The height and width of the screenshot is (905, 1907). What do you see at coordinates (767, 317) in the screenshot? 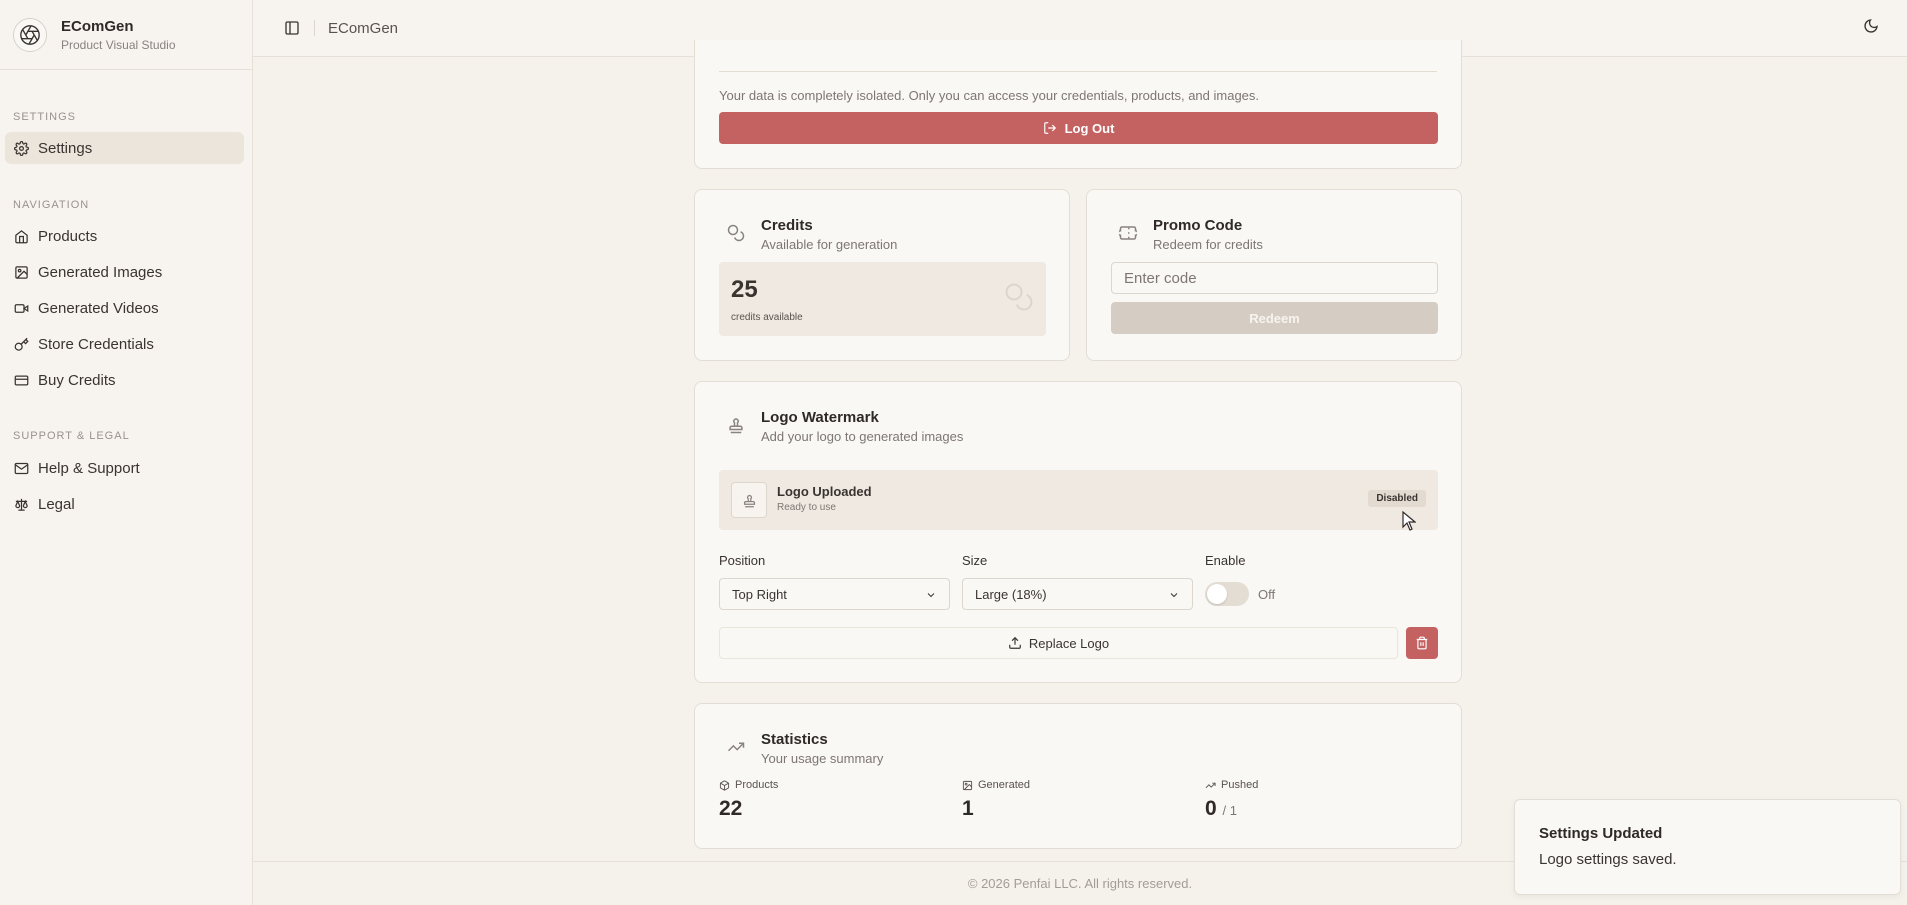
I see `credits-caption: credits available` at bounding box center [767, 317].